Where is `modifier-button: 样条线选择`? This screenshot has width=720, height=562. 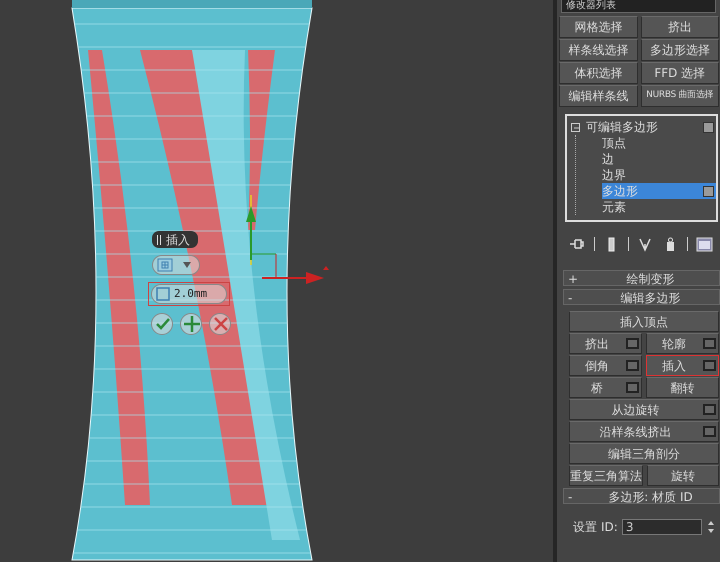 modifier-button: 样条线选择 is located at coordinates (598, 50).